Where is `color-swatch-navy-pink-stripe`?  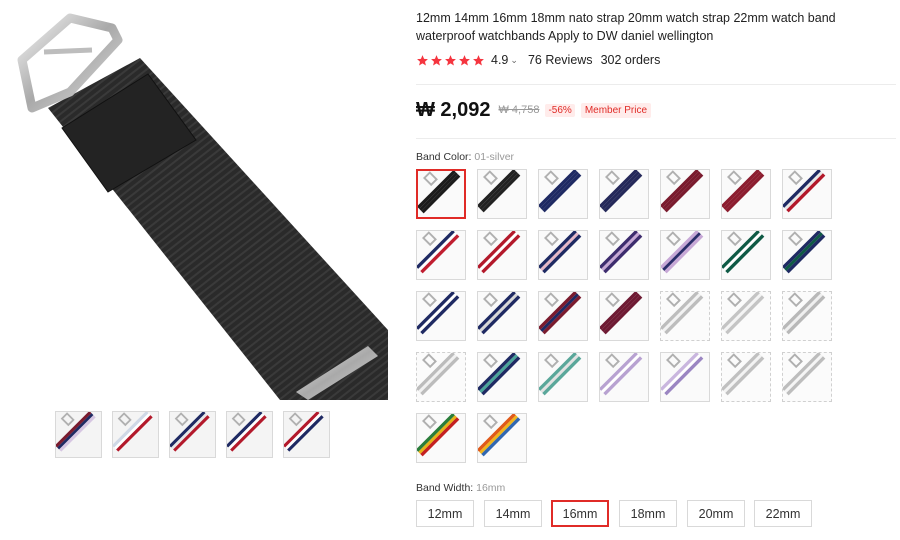
color-swatch-navy-pink-stripe is located at coordinates (563, 255).